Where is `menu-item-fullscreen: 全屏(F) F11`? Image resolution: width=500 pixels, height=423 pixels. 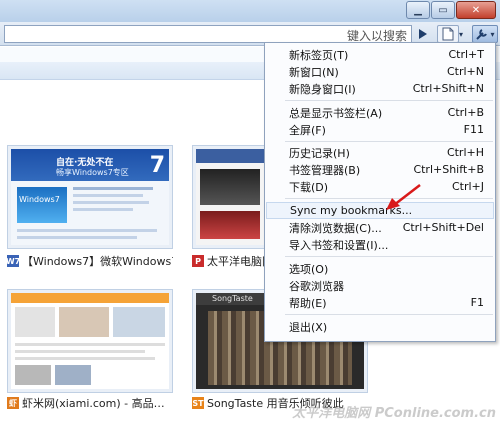
menu-item-fullscreen: 全屏(F) F11 is located at coordinates (380, 129).